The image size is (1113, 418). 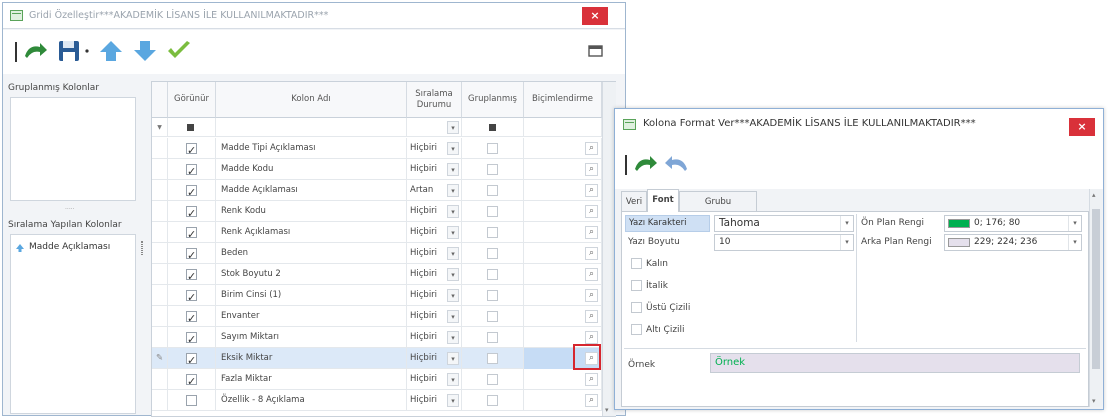 What do you see at coordinates (634, 201) in the screenshot?
I see `tab-data: Veri` at bounding box center [634, 201].